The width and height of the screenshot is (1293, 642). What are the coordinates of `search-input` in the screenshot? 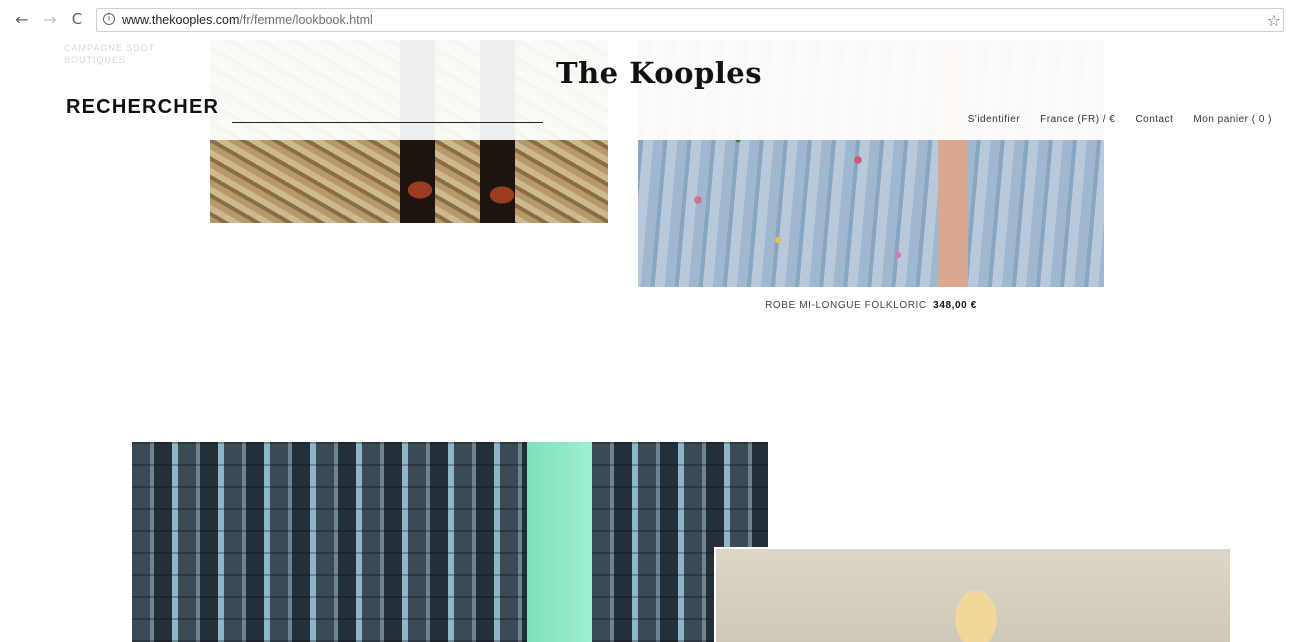 It's located at (387, 122).